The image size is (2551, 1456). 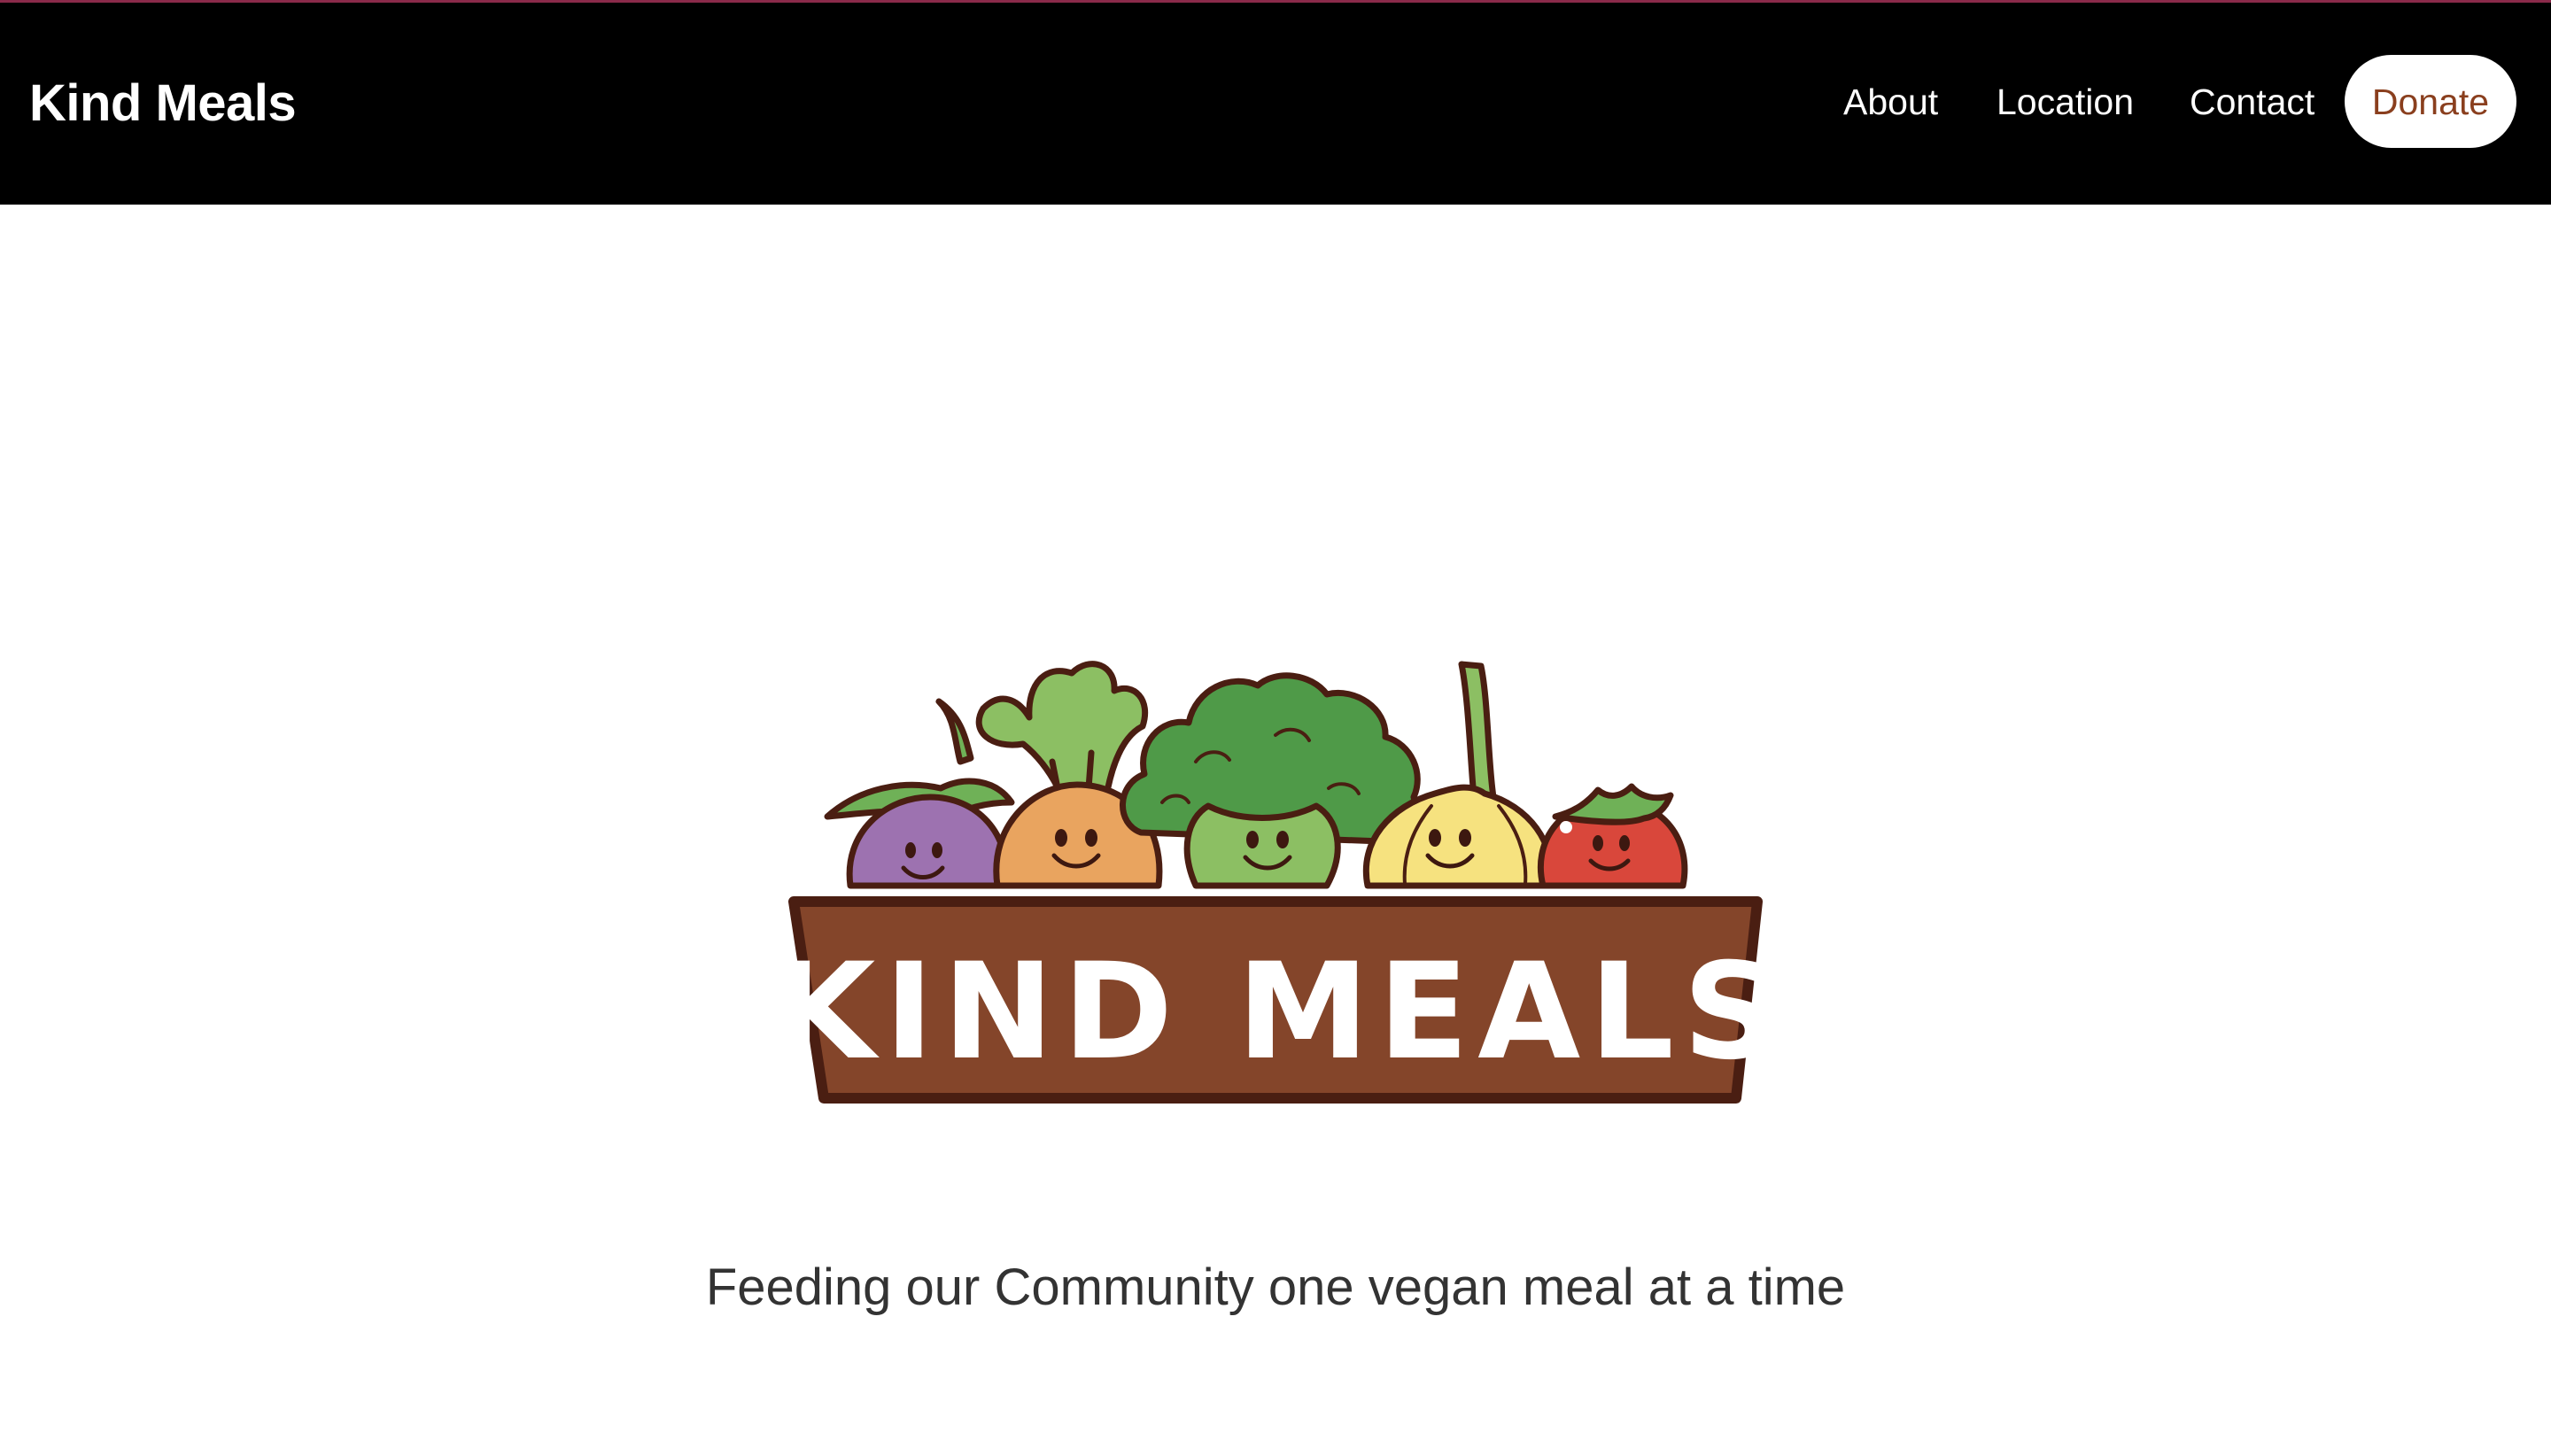 What do you see at coordinates (2430, 101) in the screenshot?
I see `donate-button: Donate` at bounding box center [2430, 101].